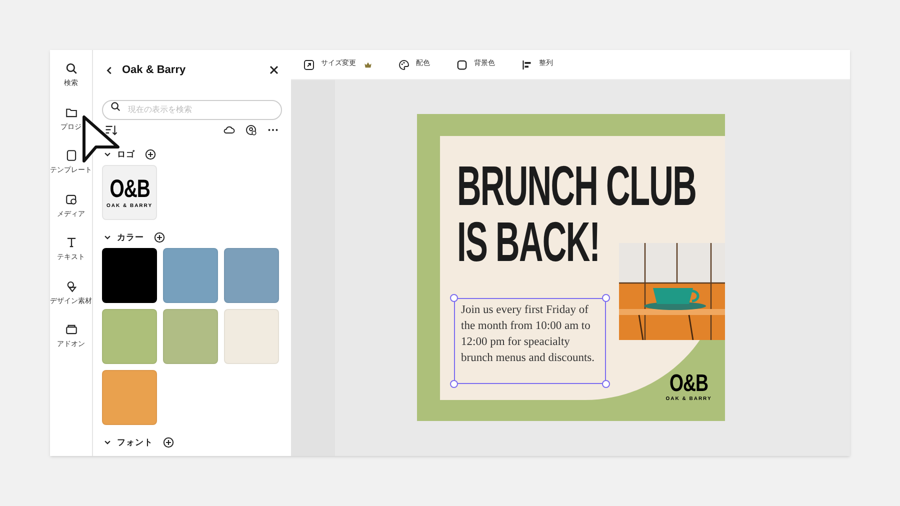  I want to click on square-icon, so click(462, 64).